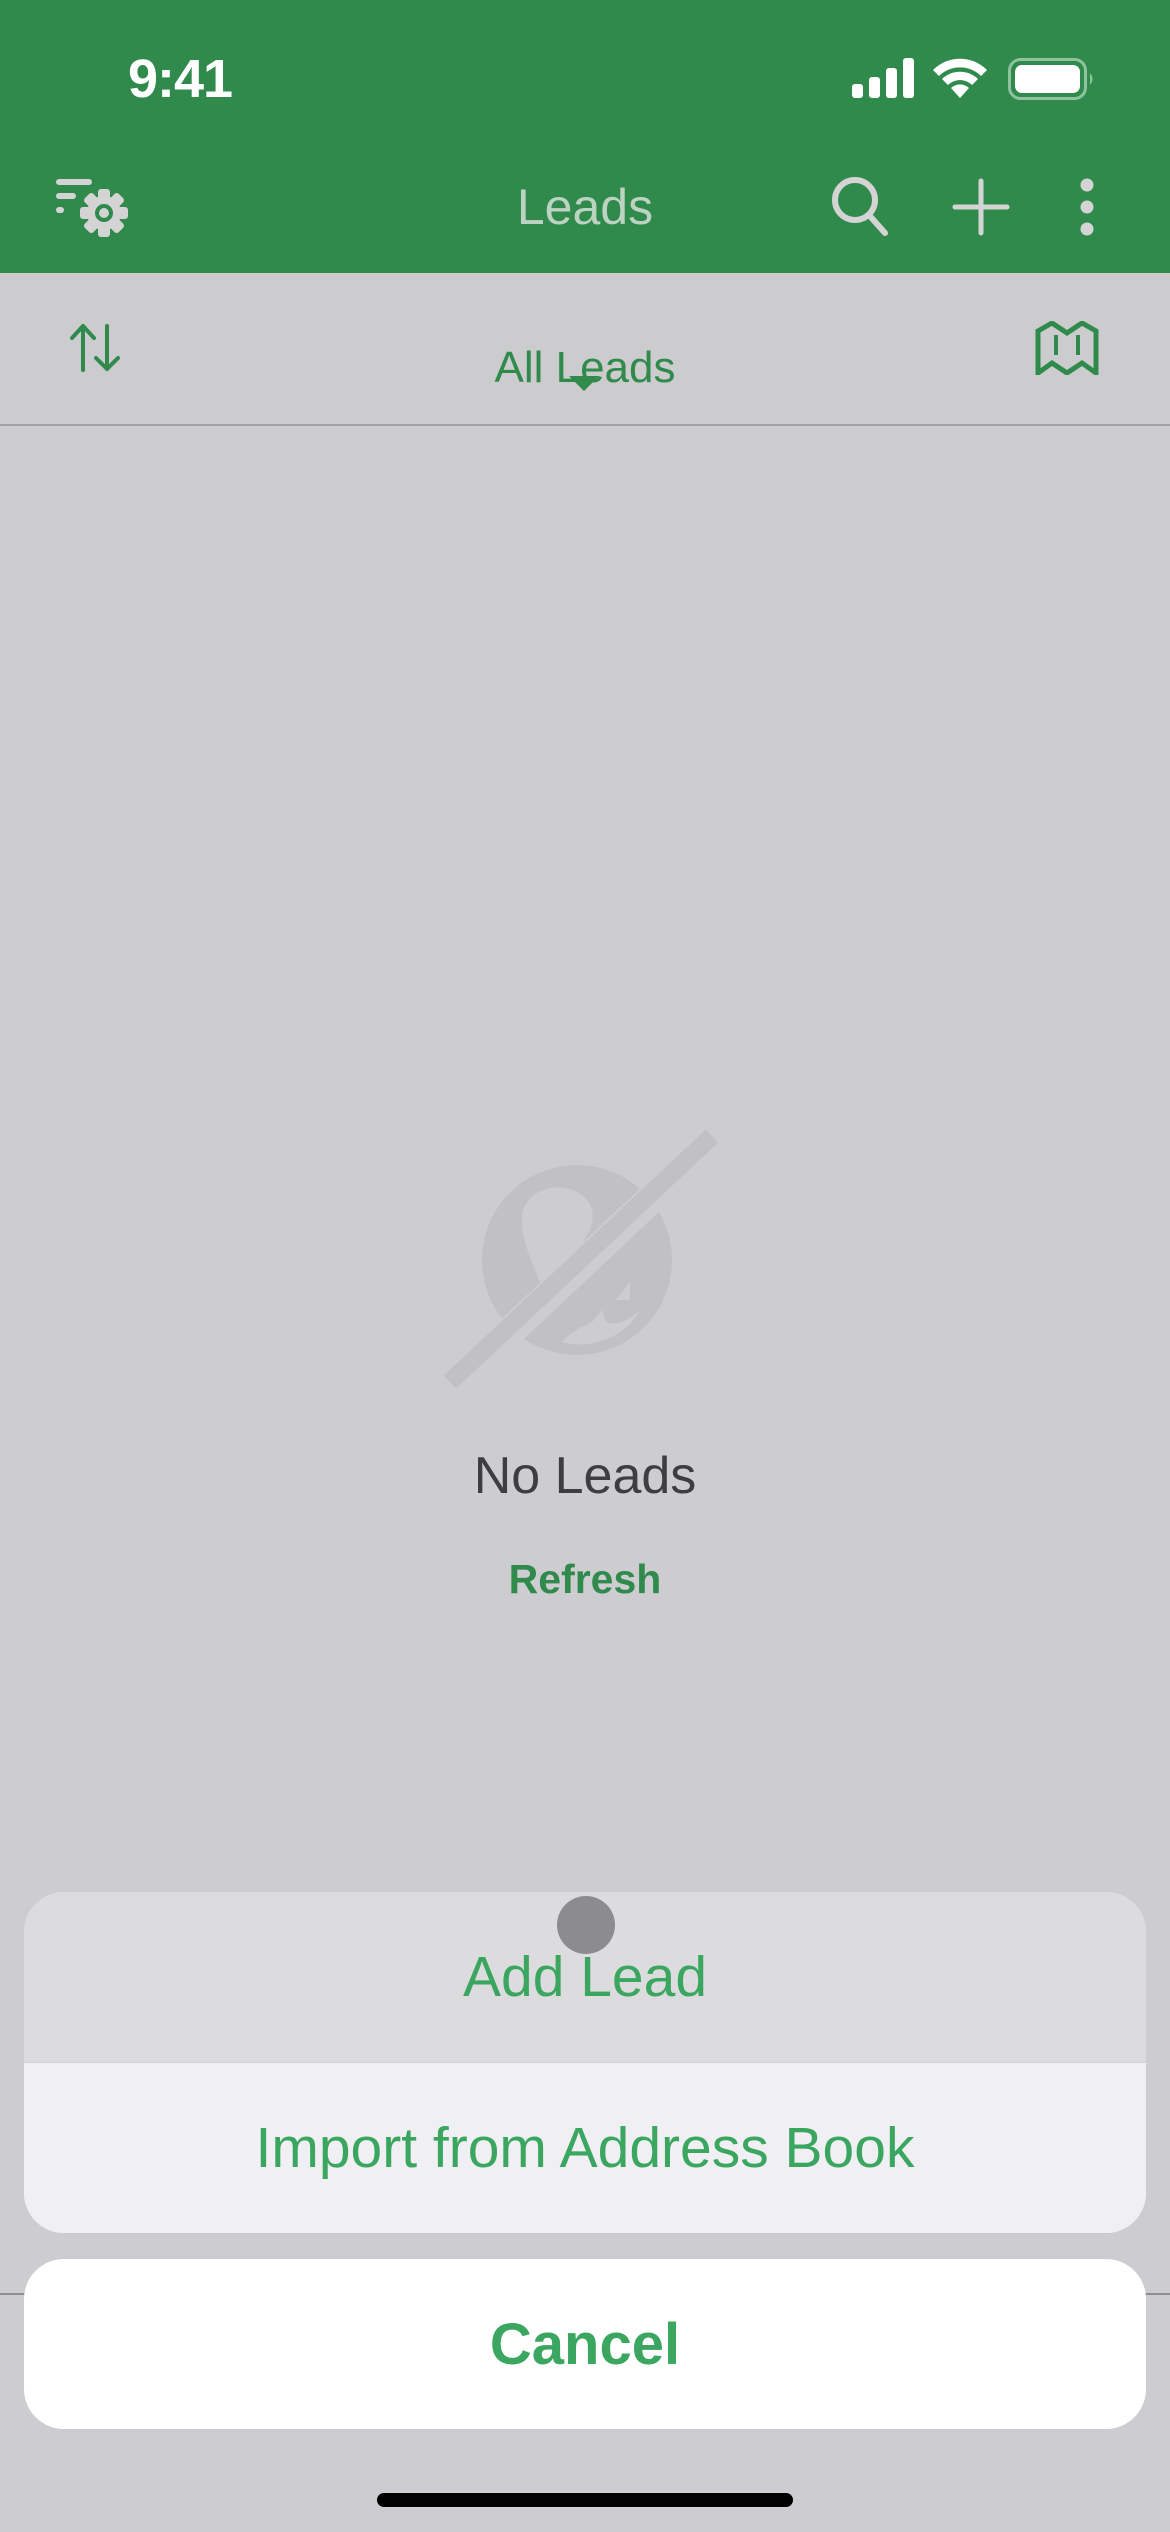 The height and width of the screenshot is (2532, 1170). I want to click on lead-filter-dropdown: All Leads, so click(585, 353).